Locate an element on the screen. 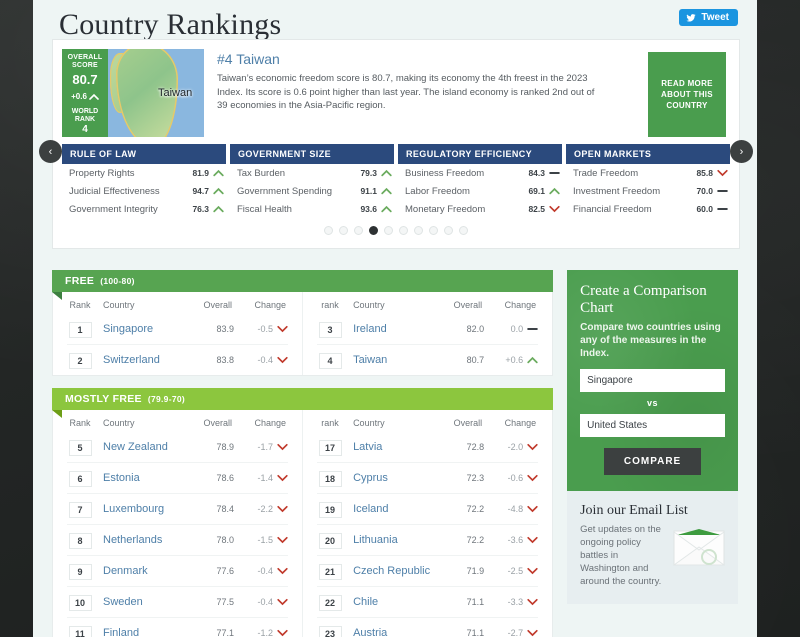  table-row: 9 Denmark 77.6 -0.4 is located at coordinates (178, 571).